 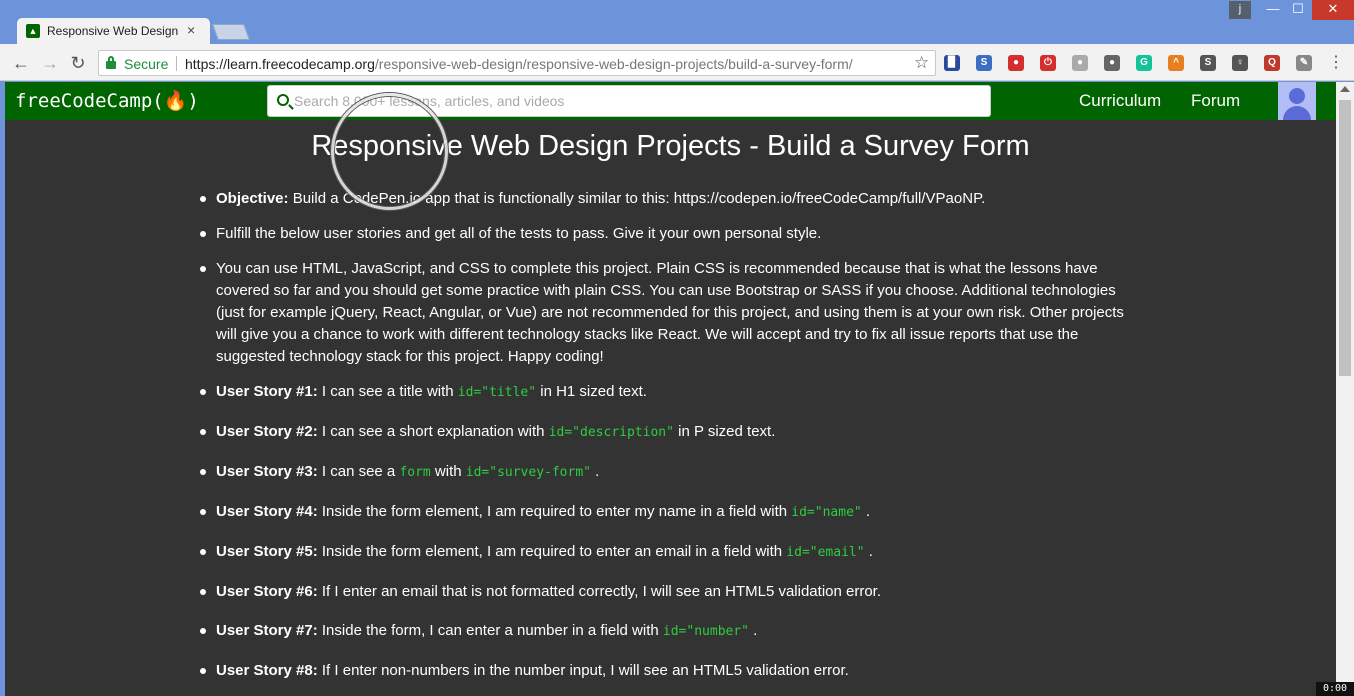 I want to click on fcc-navbar: freeCodeCamp(🔥) Curriculum Forum, so click(x=670, y=101).